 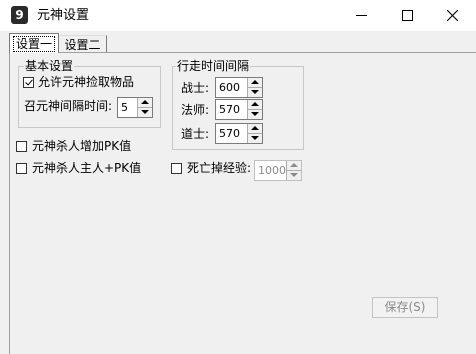 What do you see at coordinates (195, 88) in the screenshot?
I see `warrior-interval-label: 战士:` at bounding box center [195, 88].